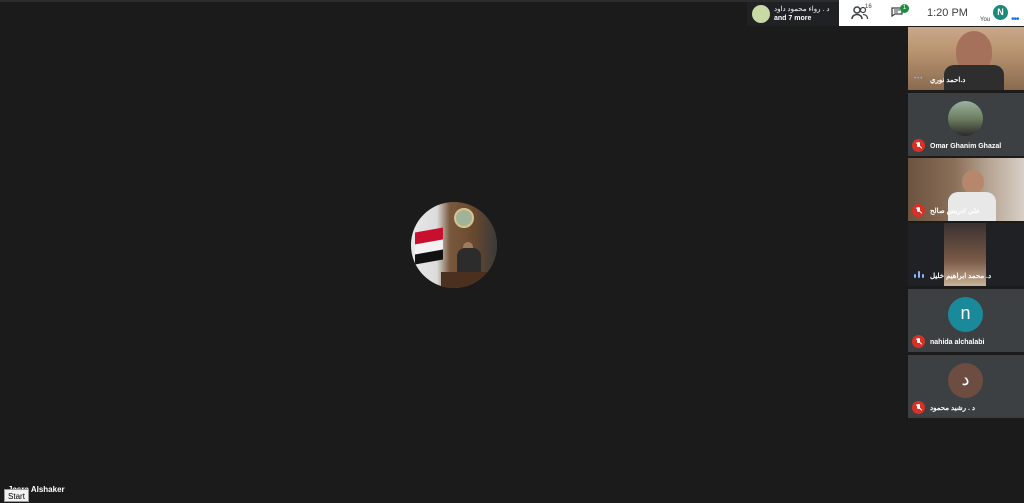 This screenshot has width=1024, height=503. What do you see at coordinates (985, 20) in the screenshot?
I see `you-label: You` at bounding box center [985, 20].